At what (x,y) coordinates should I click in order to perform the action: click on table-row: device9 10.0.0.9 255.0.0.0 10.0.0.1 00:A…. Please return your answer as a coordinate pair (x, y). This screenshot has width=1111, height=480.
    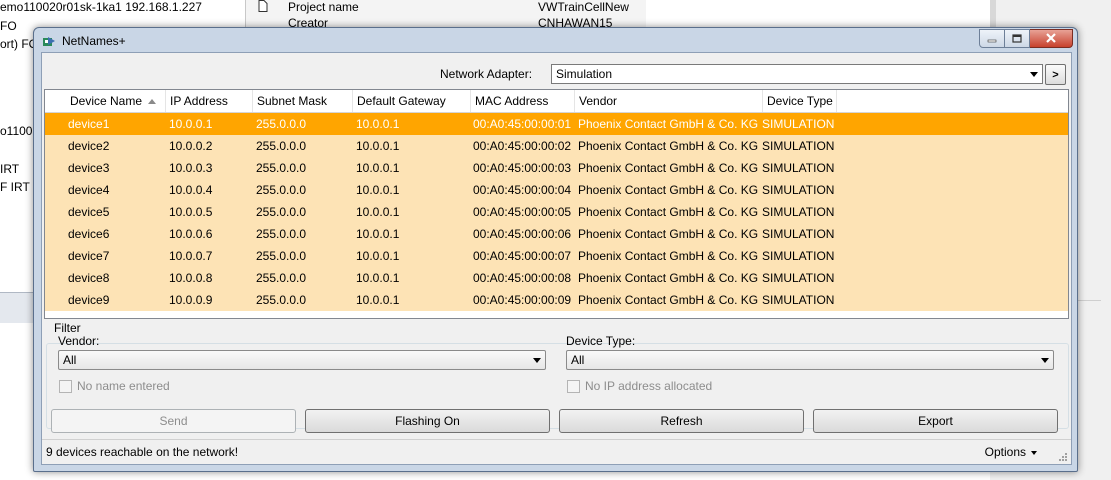
    Looking at the image, I should click on (556, 300).